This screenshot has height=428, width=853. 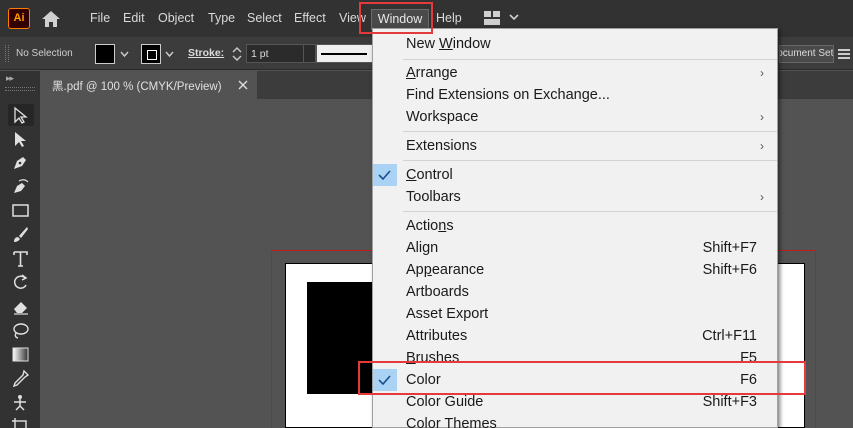 I want to click on menu-item-label: Control, so click(x=429, y=175).